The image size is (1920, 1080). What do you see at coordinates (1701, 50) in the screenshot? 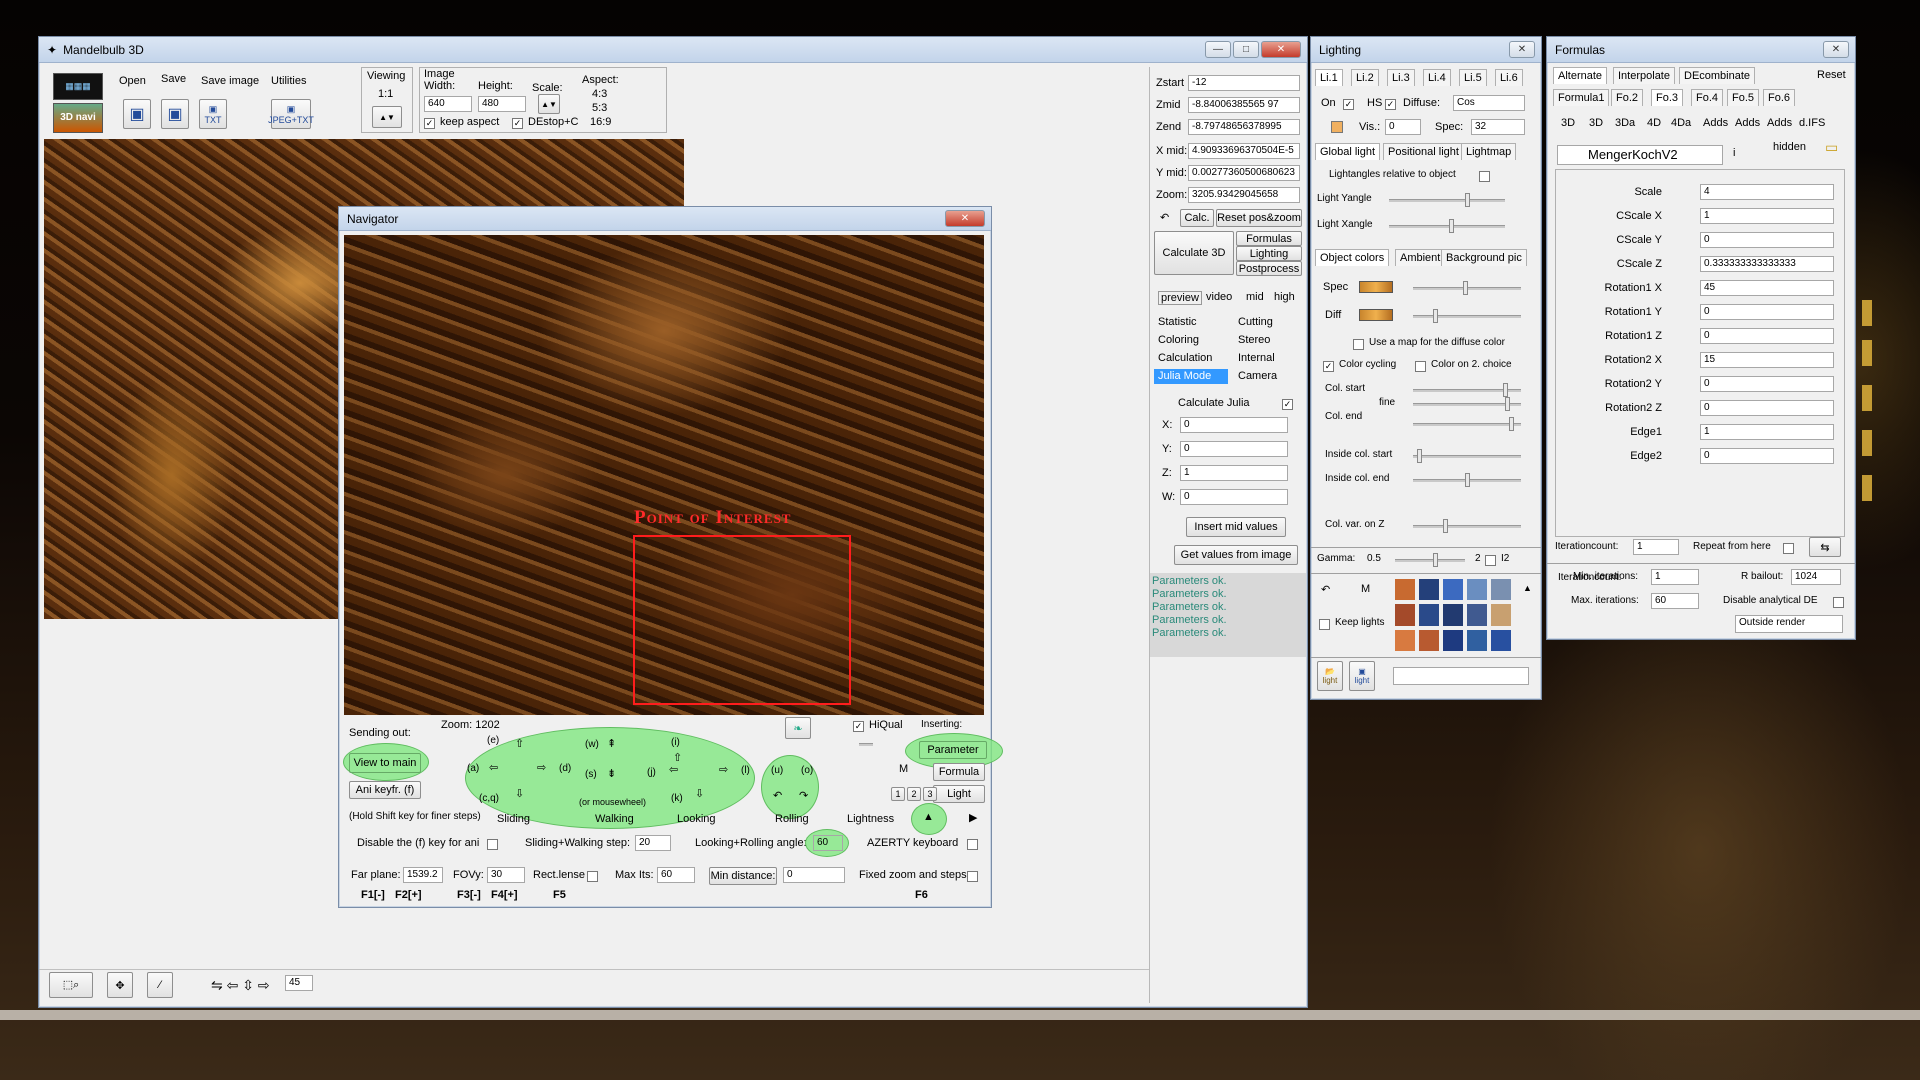
I see `formulas-titlebar: Formulas ✕` at bounding box center [1701, 50].